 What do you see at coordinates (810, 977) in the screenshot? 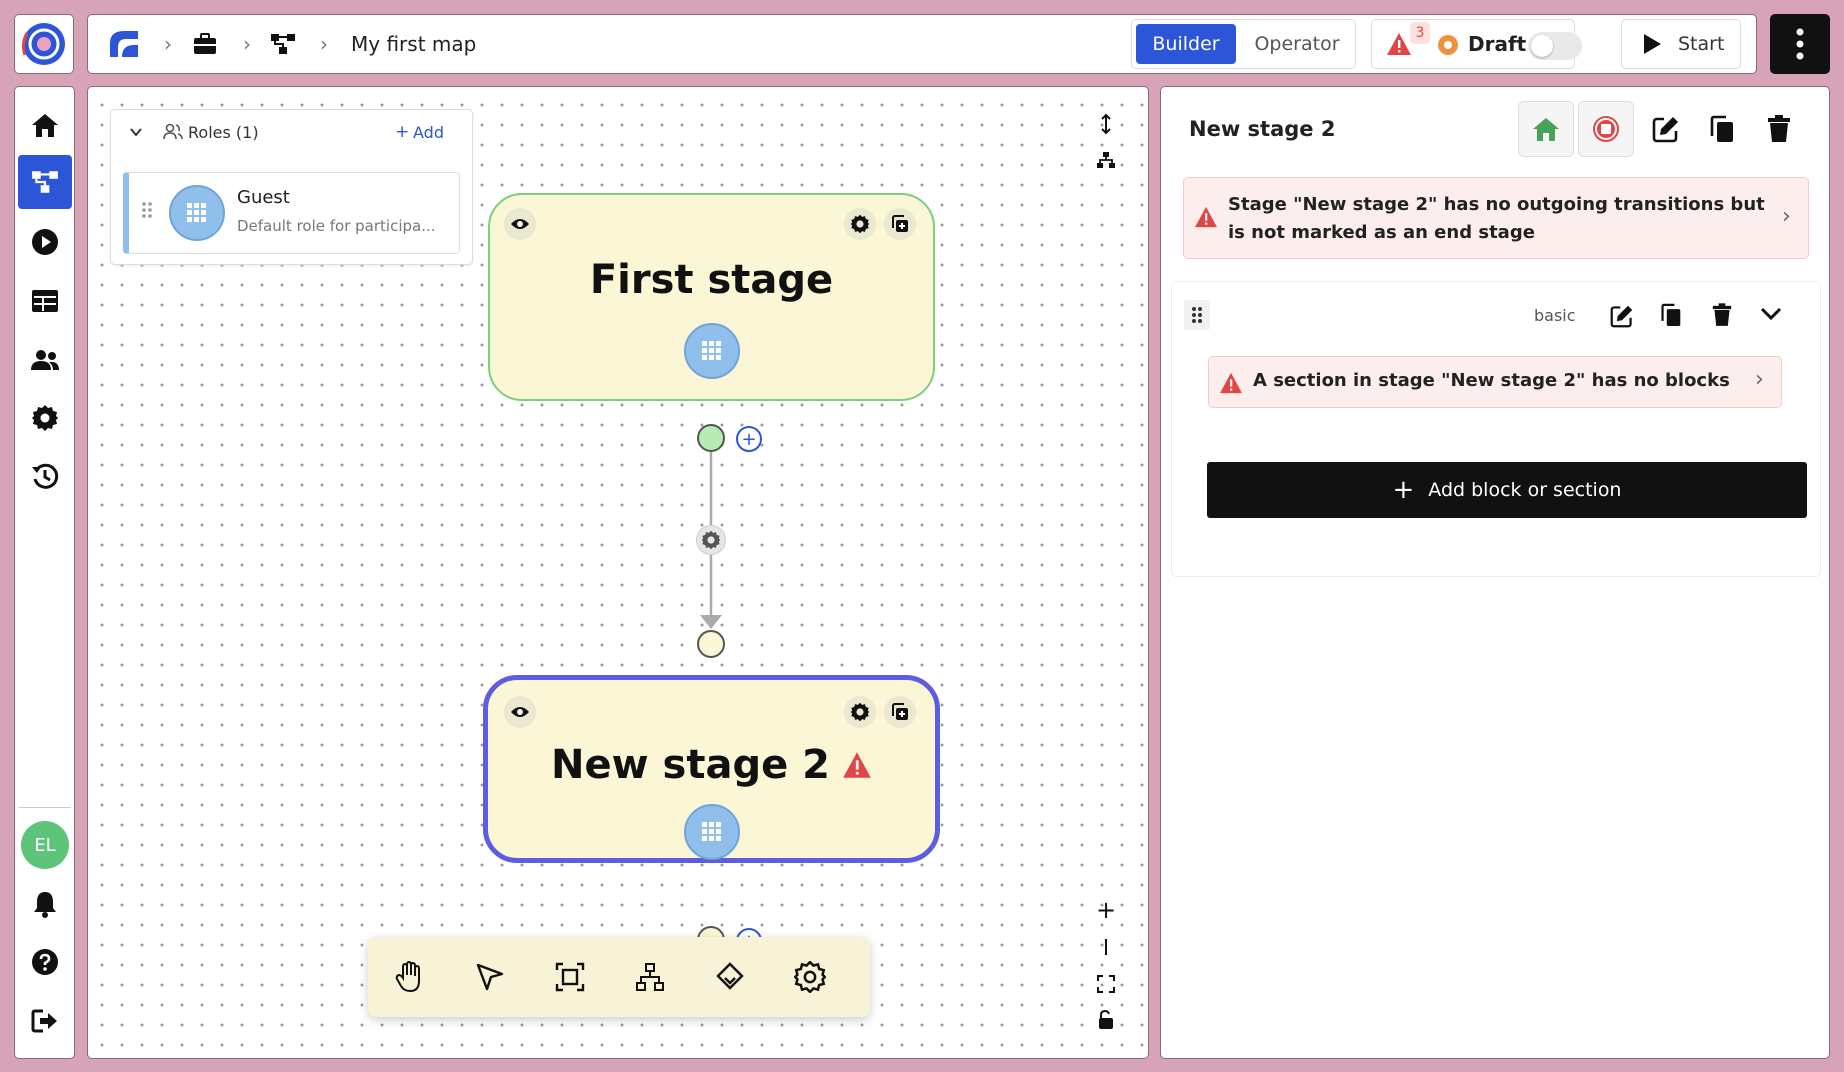
I see `gear-icon` at bounding box center [810, 977].